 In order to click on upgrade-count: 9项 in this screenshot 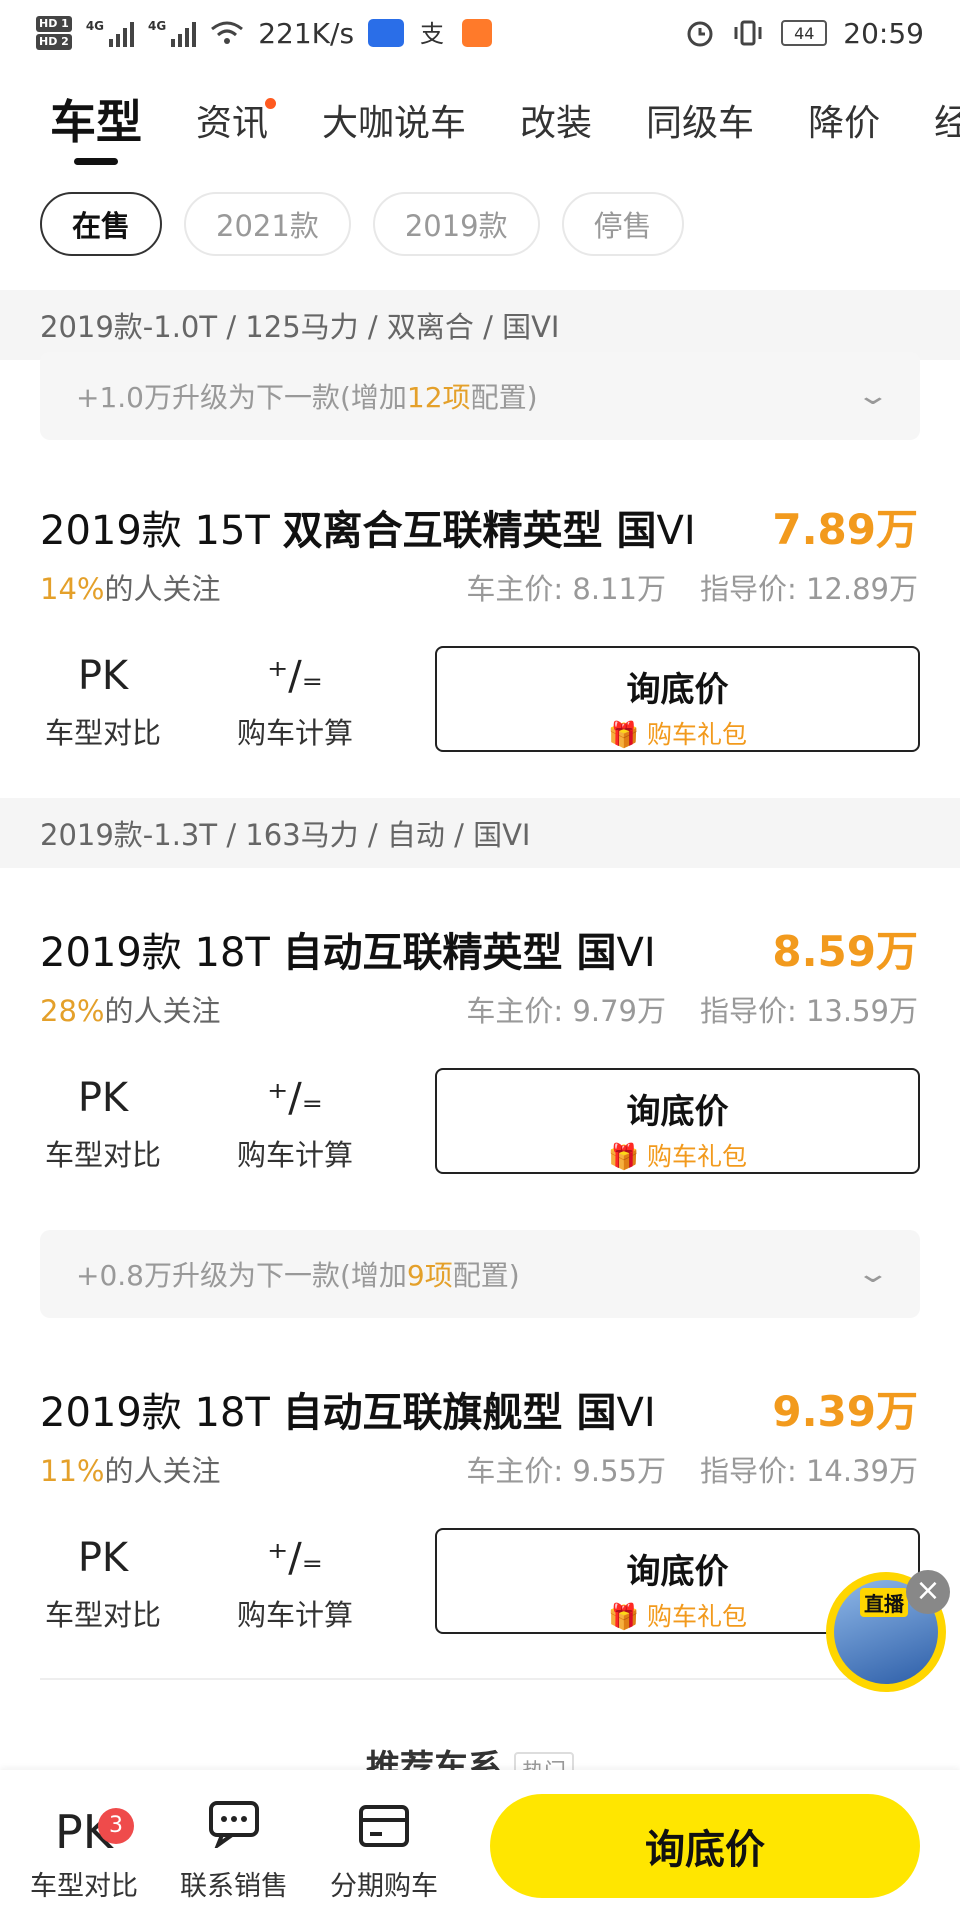, I will do `click(429, 1275)`.